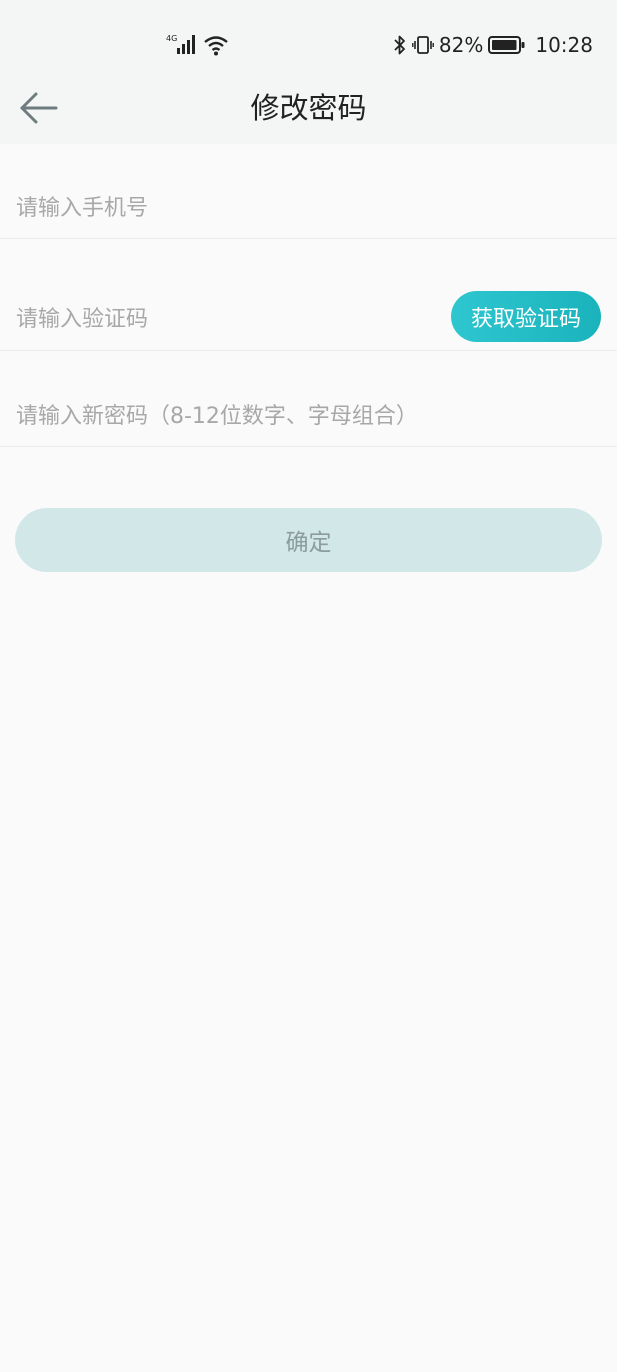 This screenshot has height=1372, width=617. I want to click on status-right: 82% 10:28, so click(493, 45).